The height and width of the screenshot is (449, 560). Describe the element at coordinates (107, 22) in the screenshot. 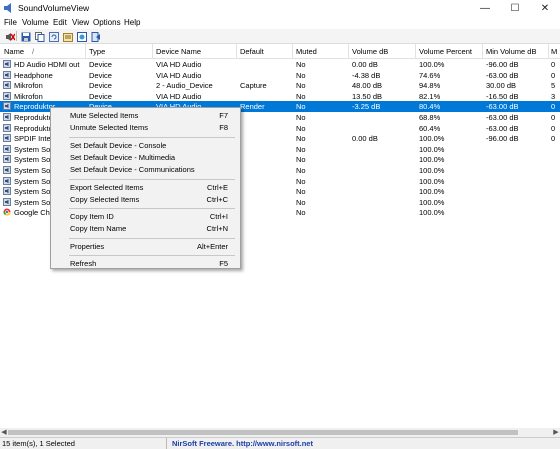

I see `menu-options: Options` at that location.